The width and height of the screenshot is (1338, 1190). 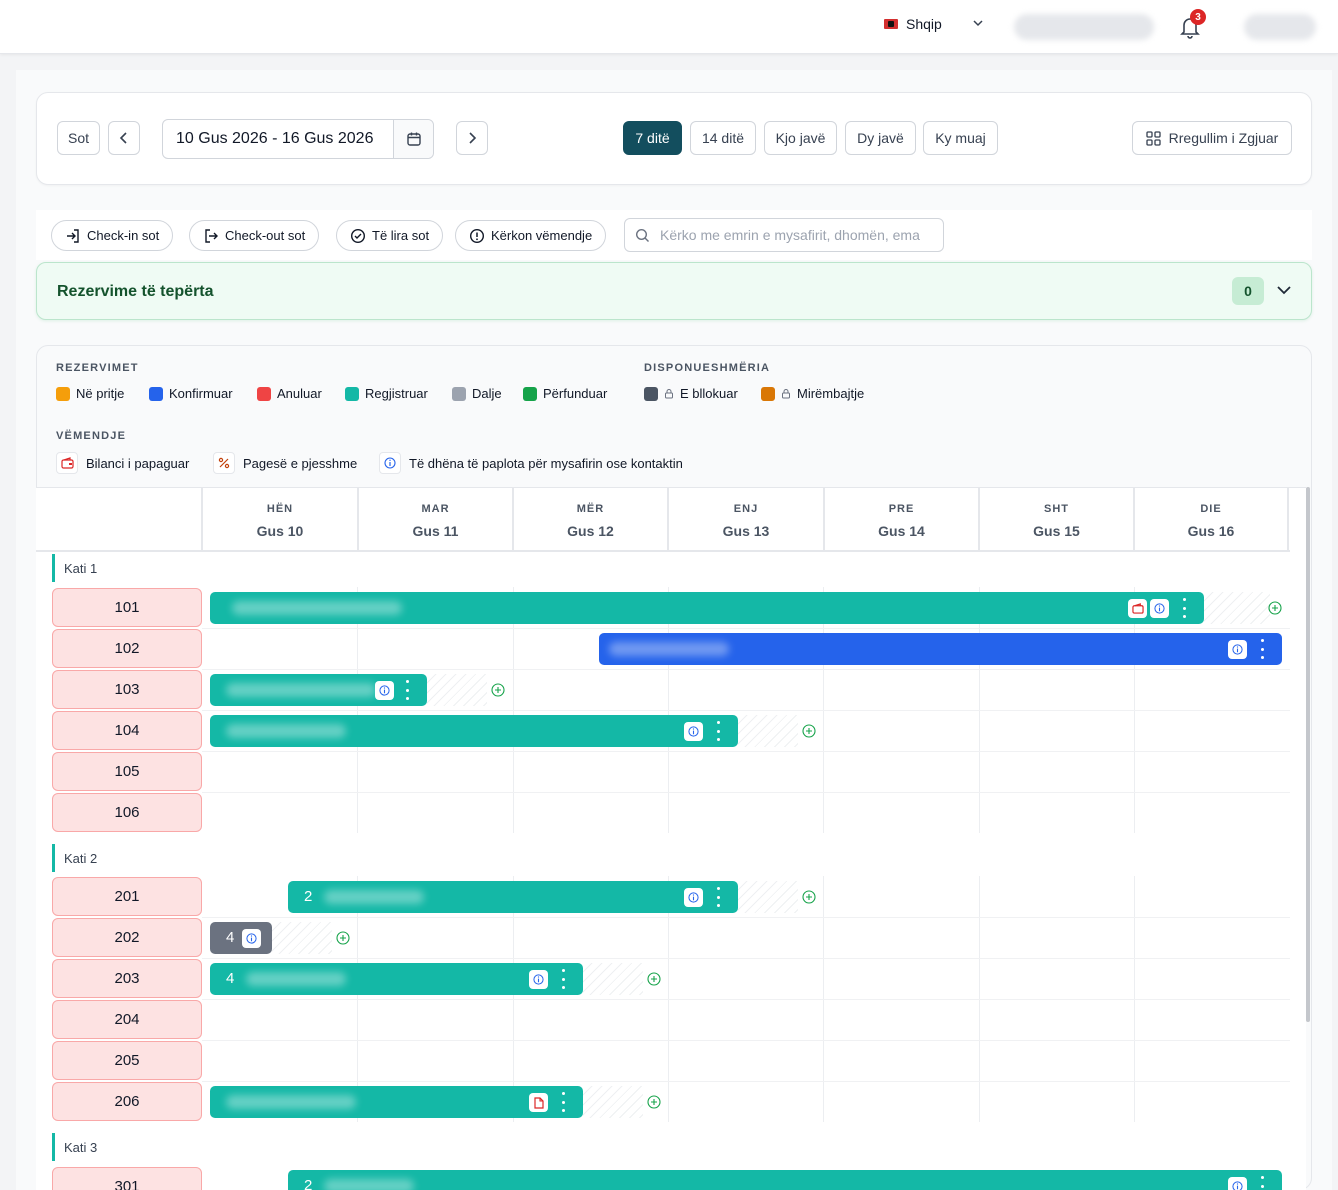 I want to click on day-name: ENJ, so click(x=746, y=509).